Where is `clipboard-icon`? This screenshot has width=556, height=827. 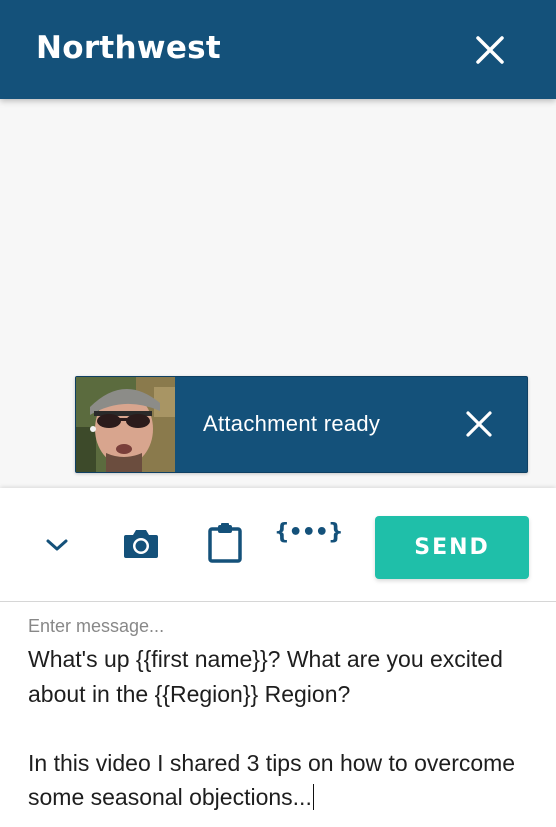 clipboard-icon is located at coordinates (225, 543).